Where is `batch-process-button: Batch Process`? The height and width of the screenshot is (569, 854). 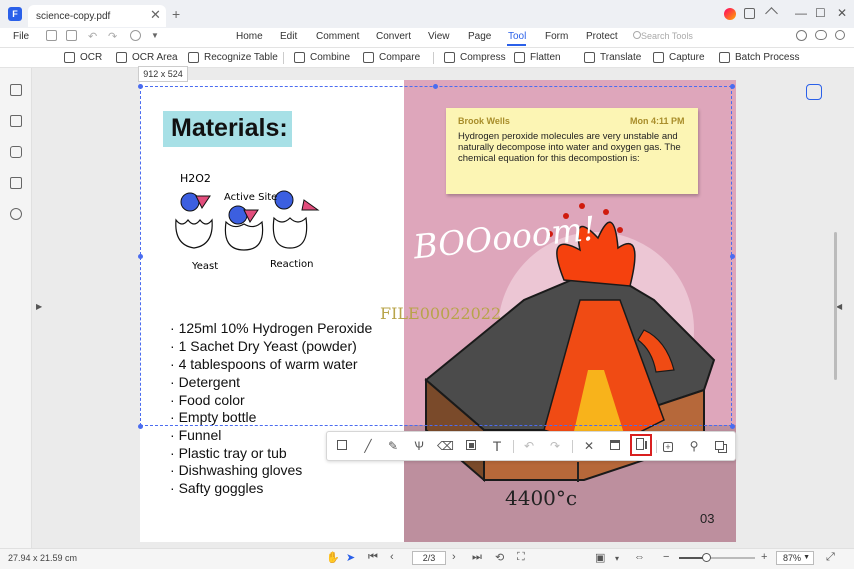
batch-process-button: Batch Process is located at coordinates (767, 57).